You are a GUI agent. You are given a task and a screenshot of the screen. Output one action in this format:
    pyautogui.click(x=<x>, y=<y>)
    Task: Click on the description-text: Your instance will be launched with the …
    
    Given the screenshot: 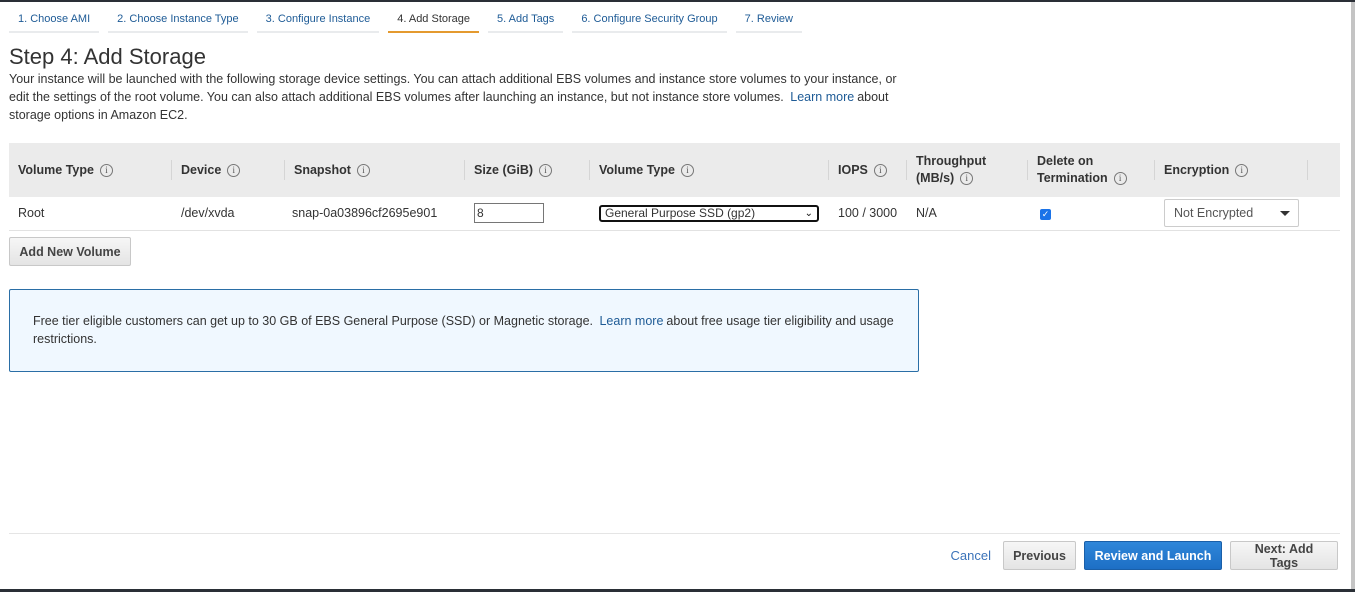 What is the action you would take?
    pyautogui.click(x=453, y=88)
    